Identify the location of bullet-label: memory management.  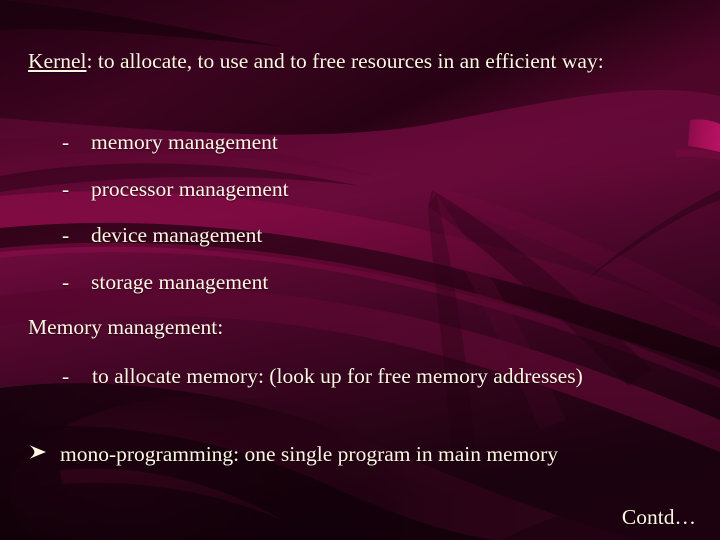
(184, 142).